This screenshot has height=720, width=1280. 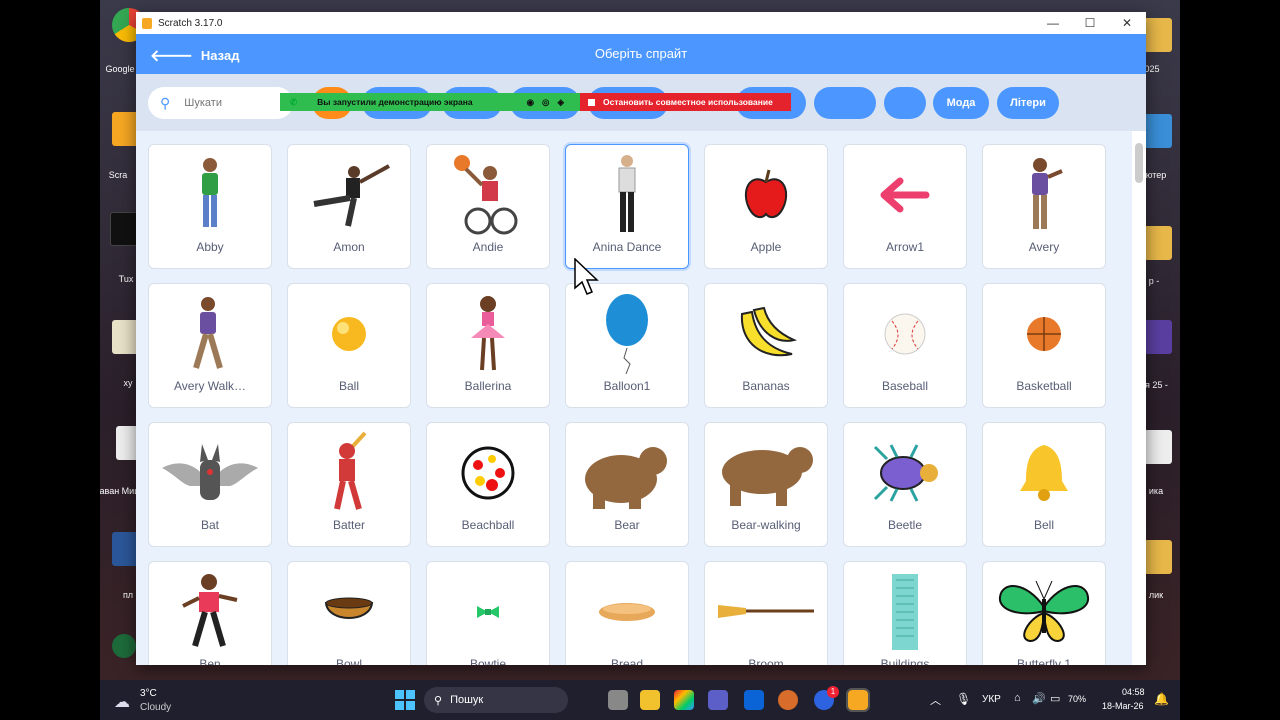 I want to click on network-icon: ⌂, so click(x=1017, y=698).